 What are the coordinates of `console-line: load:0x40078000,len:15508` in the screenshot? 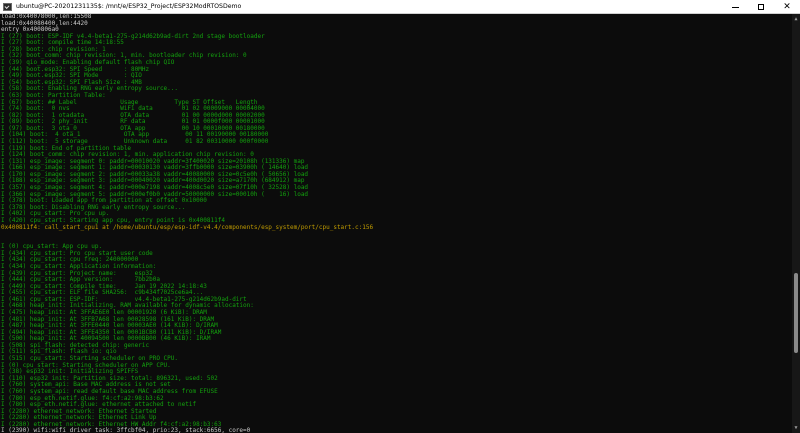 It's located at (46, 17).